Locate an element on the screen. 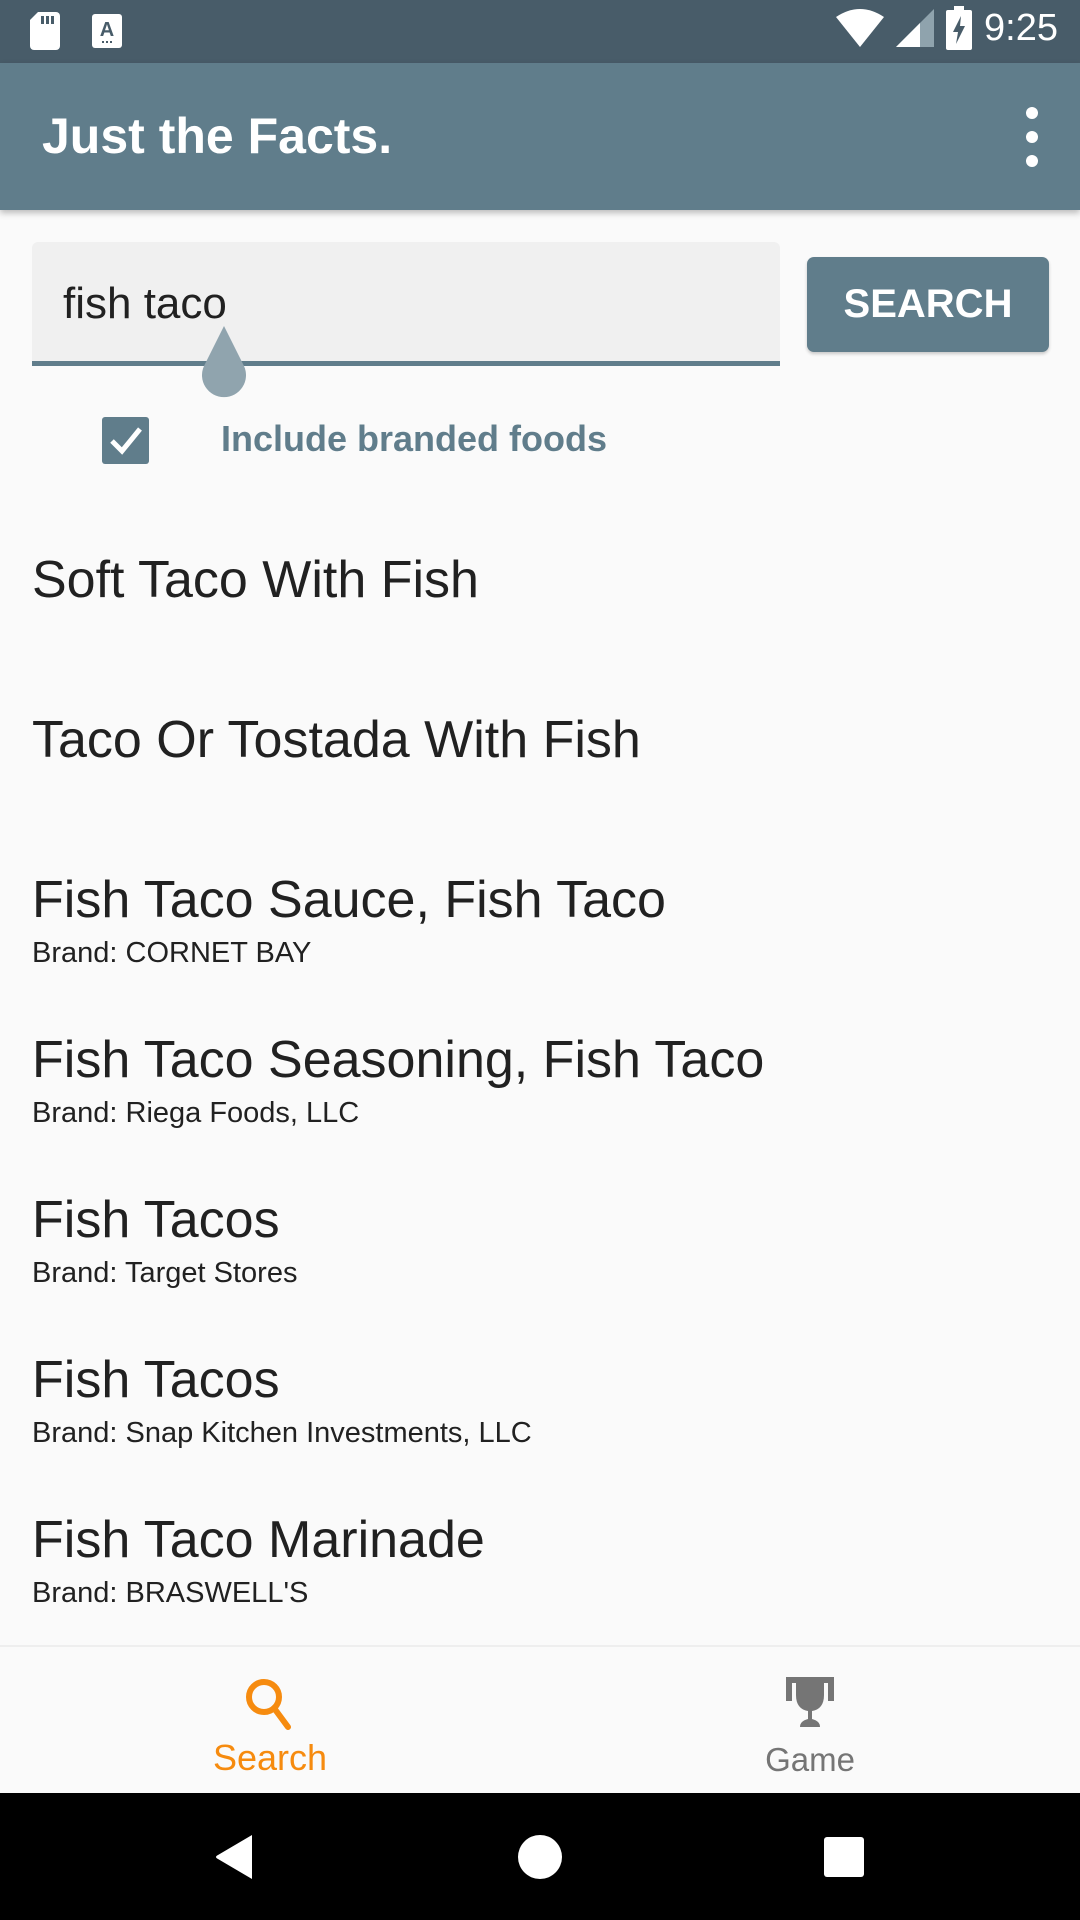 Image resolution: width=1080 pixels, height=1920 pixels. more-vert-icon is located at coordinates (1032, 137).